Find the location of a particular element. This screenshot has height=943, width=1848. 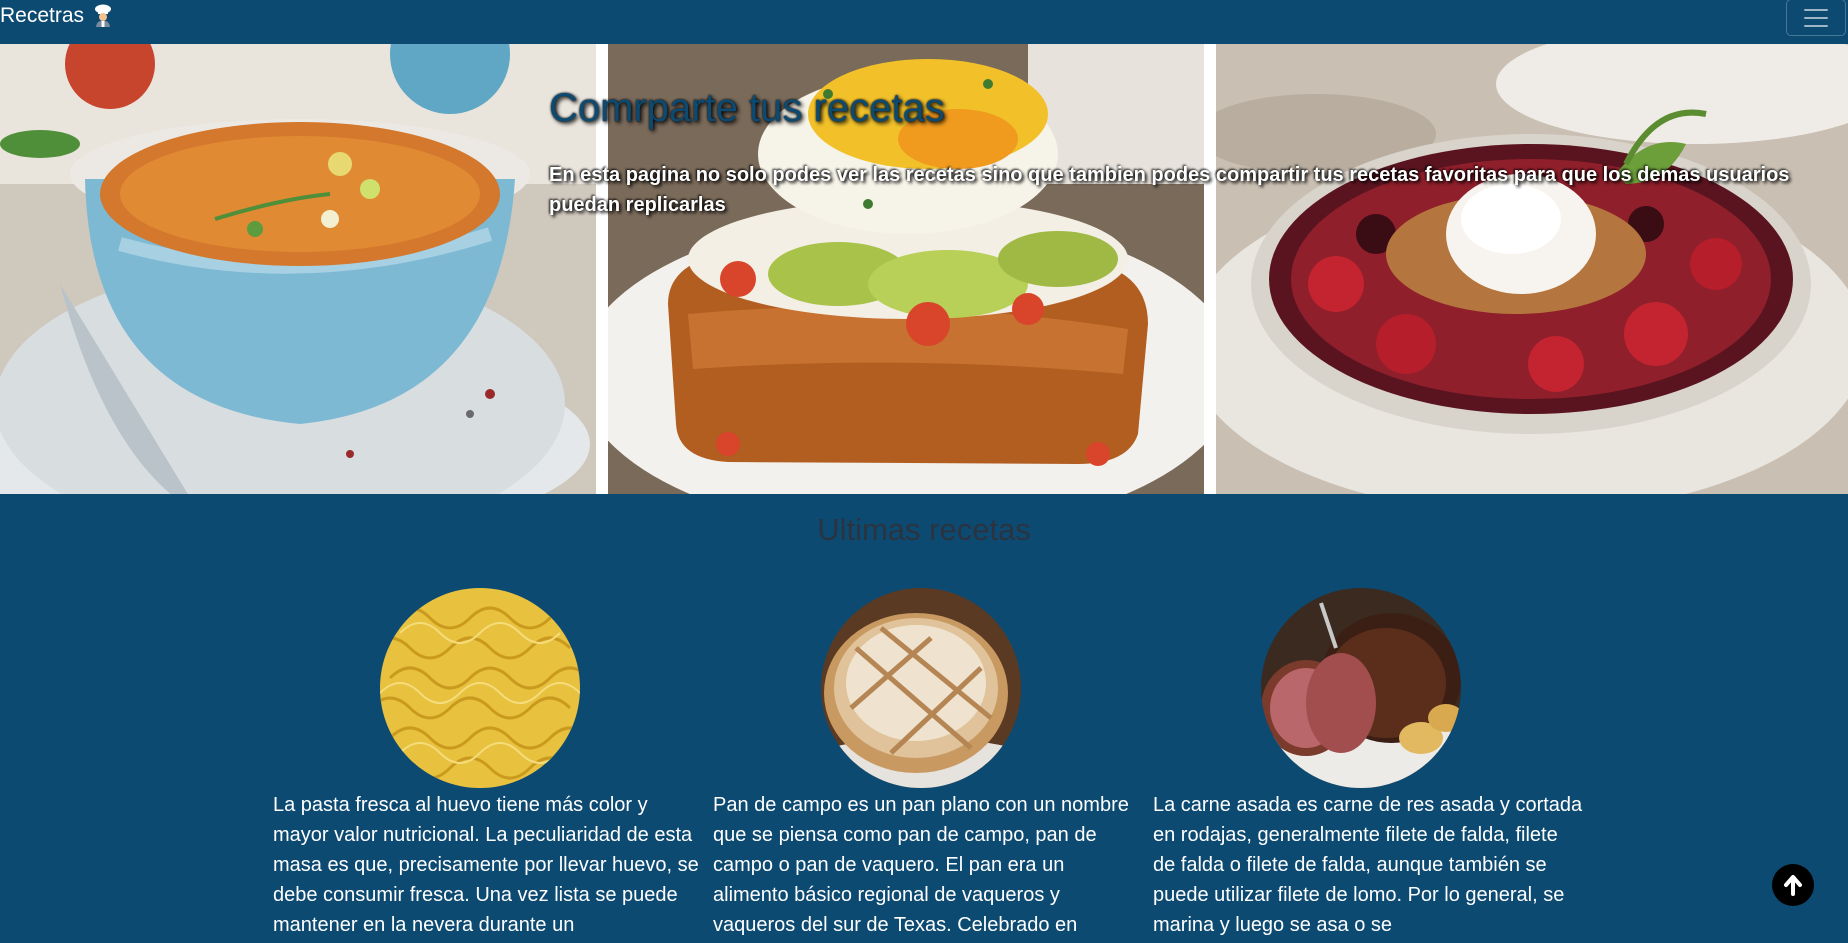

bread-image is located at coordinates (921, 688).